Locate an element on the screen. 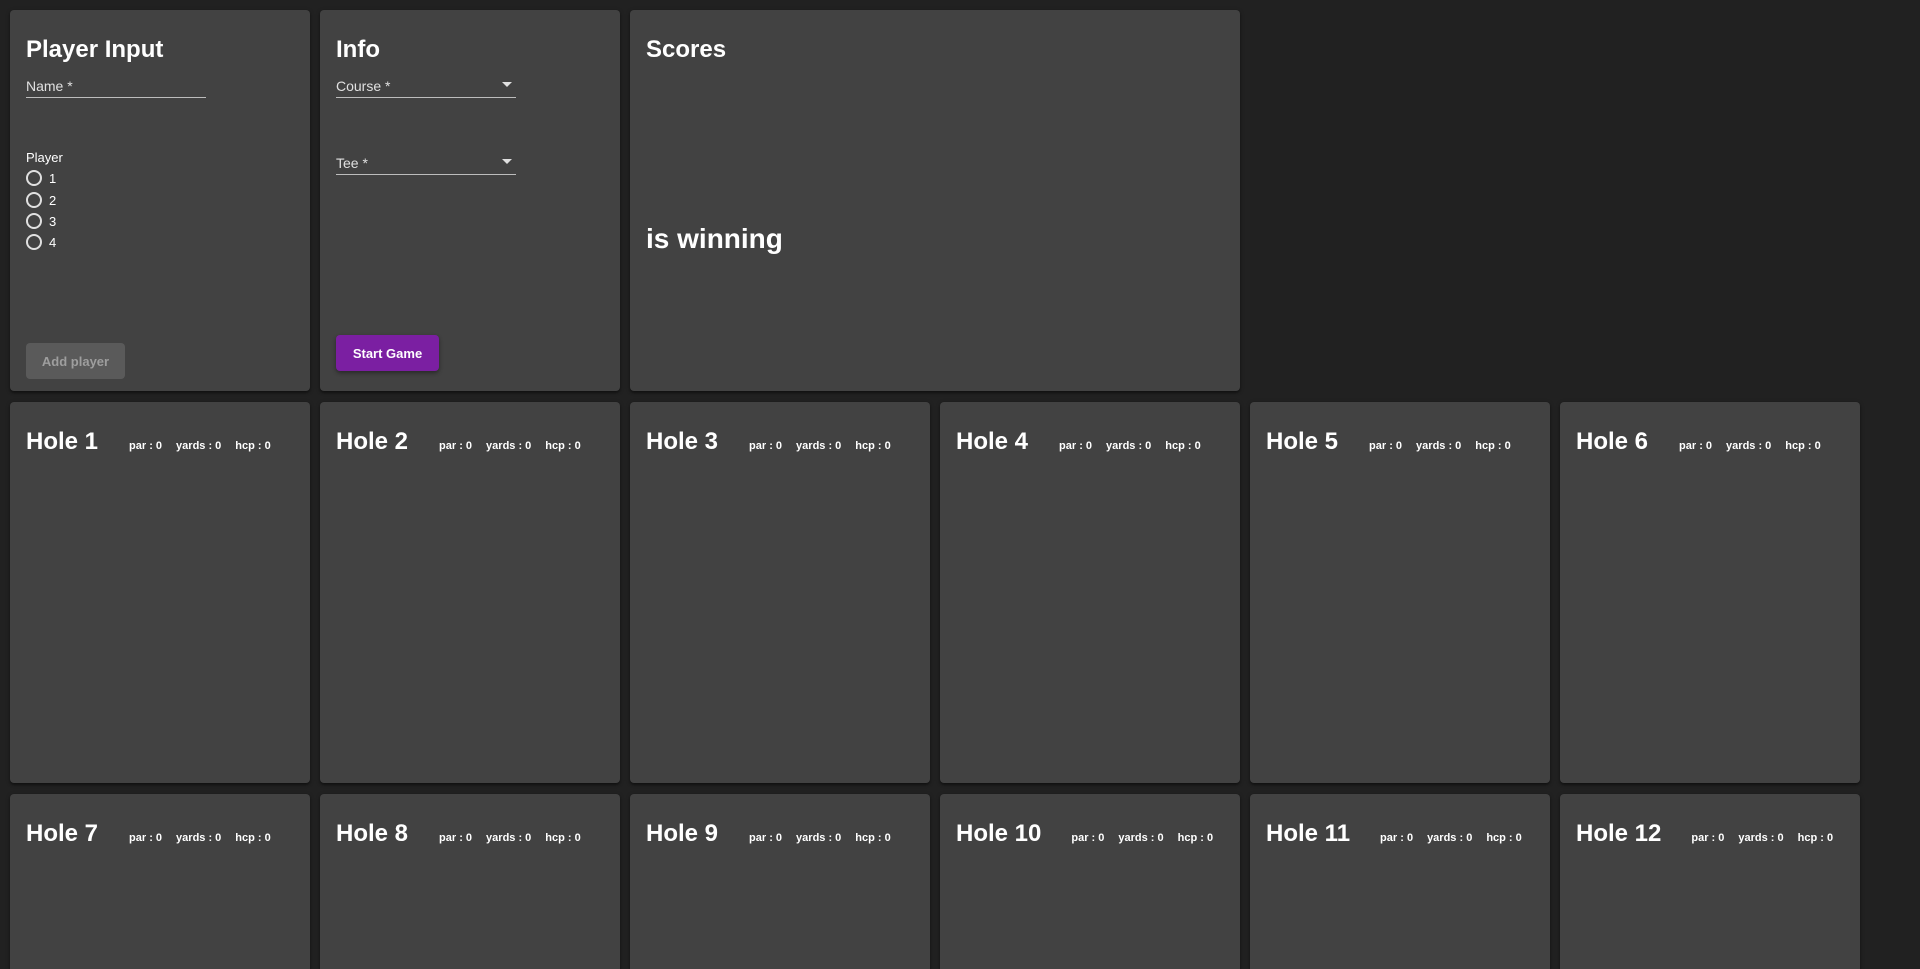 The height and width of the screenshot is (969, 1920). player-radio-group-label: Player is located at coordinates (44, 157).